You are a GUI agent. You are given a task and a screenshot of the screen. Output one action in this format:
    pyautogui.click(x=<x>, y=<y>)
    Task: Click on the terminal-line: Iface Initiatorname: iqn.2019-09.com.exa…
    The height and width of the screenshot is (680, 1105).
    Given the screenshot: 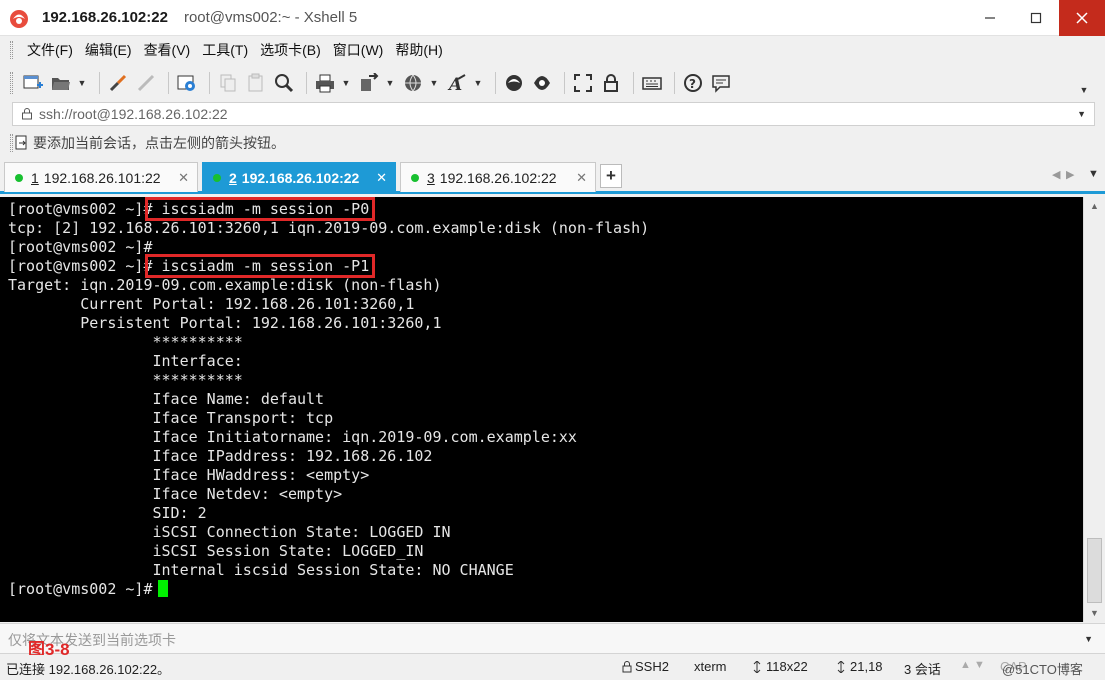 What is the action you would take?
    pyautogui.click(x=292, y=437)
    